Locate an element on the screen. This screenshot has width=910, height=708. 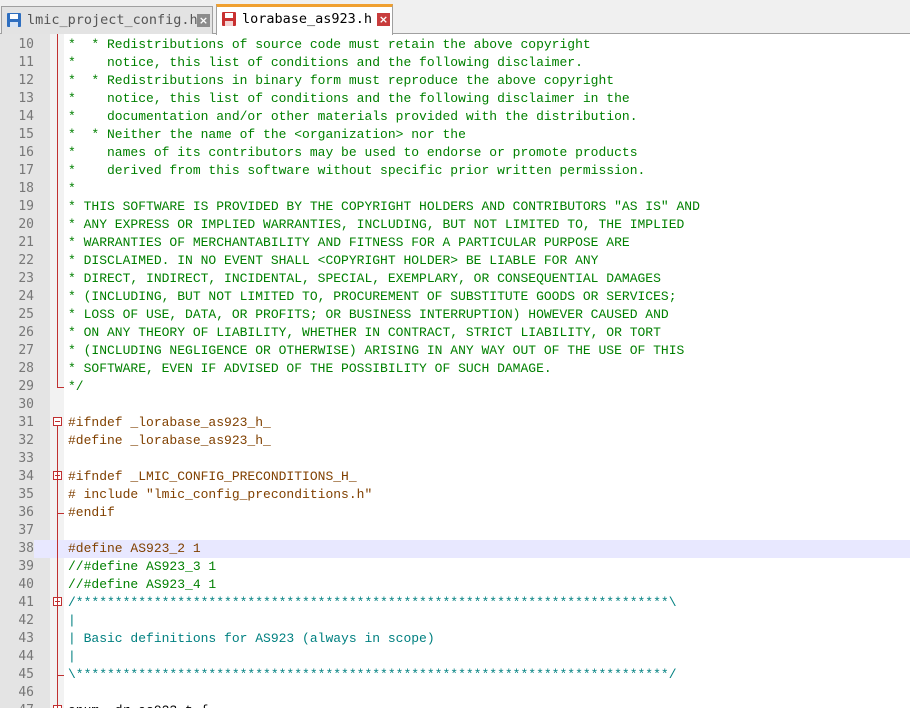
line-number: 37 is located at coordinates (26, 530).